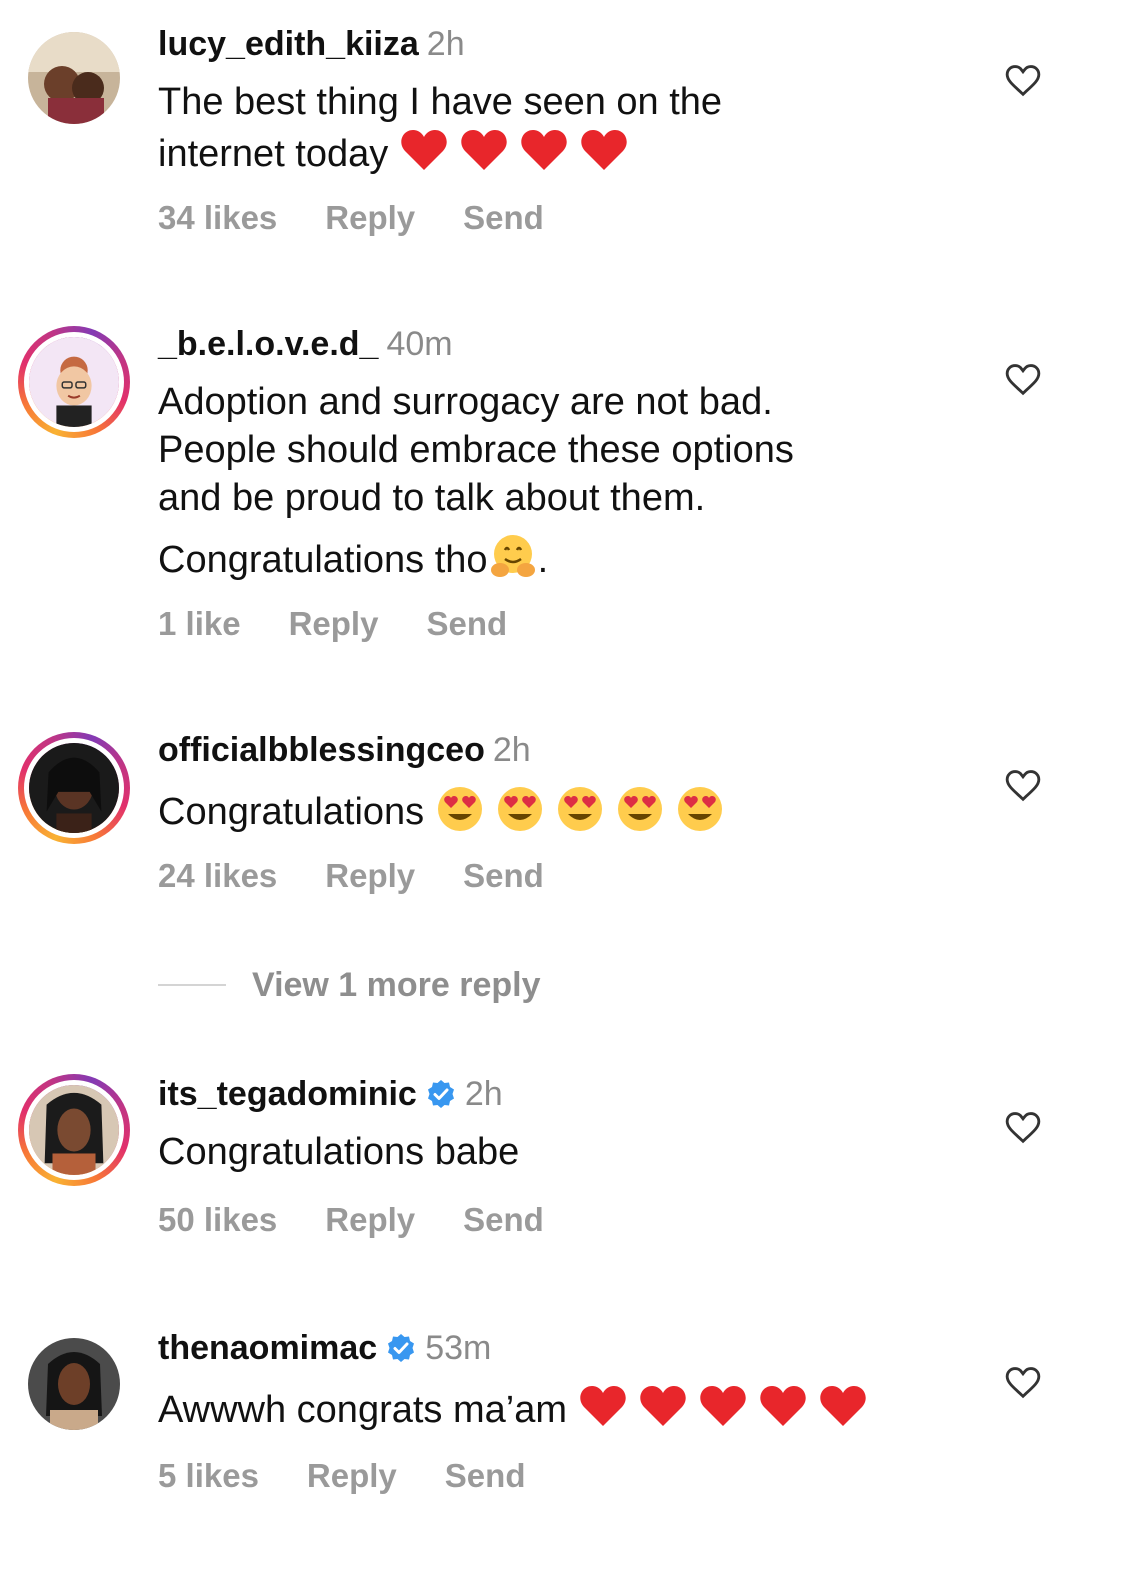  I want to click on comment-text-line: Awwwh congrats ma’am, so click(558, 1408).